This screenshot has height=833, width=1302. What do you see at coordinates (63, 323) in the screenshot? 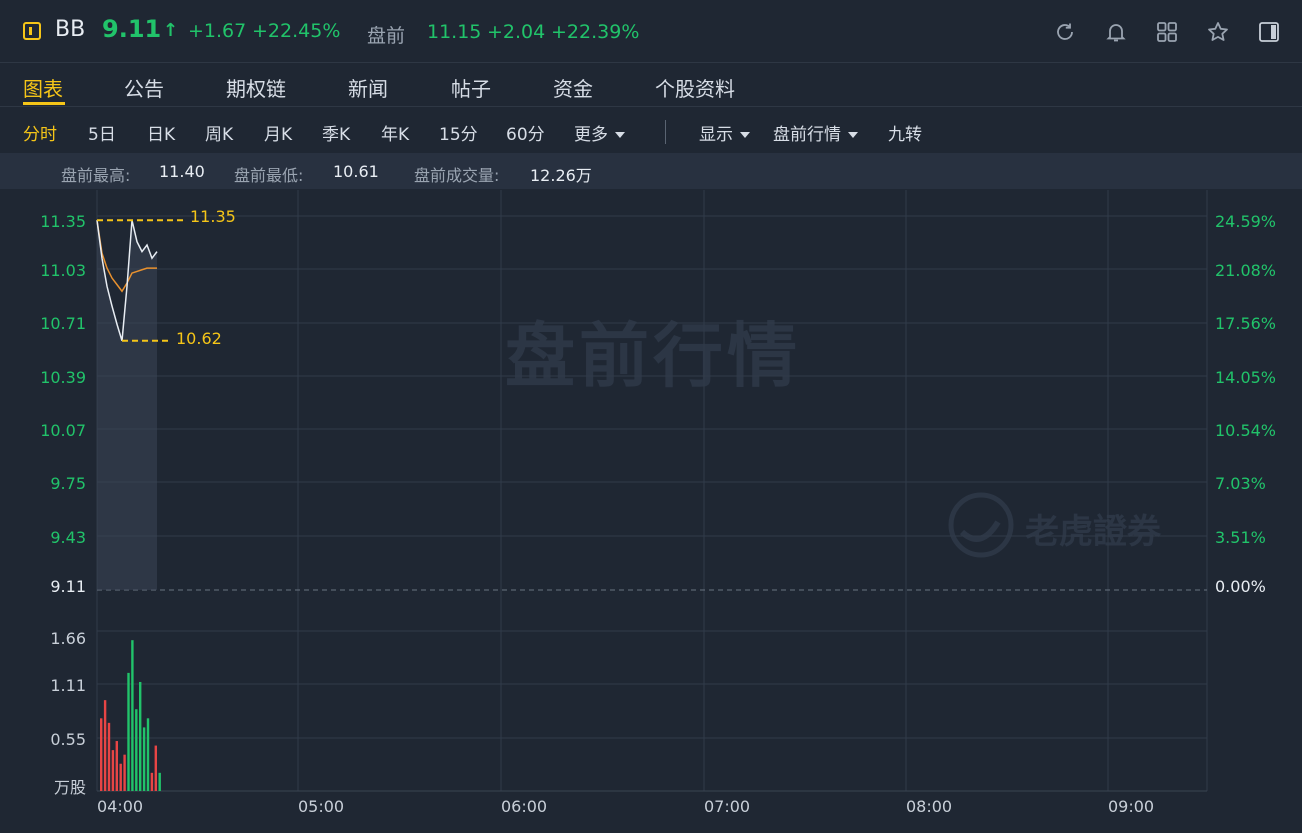
I see `price-tick: 10.71` at bounding box center [63, 323].